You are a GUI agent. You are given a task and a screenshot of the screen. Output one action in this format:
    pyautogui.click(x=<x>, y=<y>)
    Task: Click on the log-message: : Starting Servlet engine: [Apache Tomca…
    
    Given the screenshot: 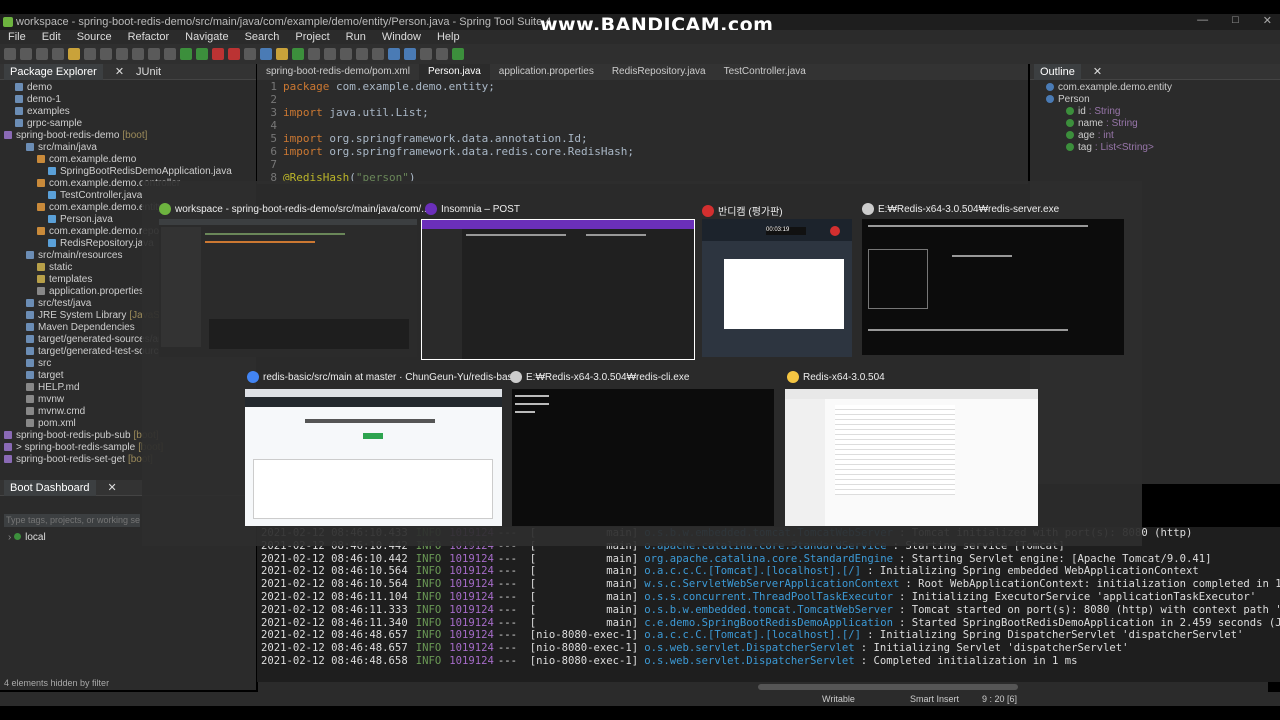 What is the action you would take?
    pyautogui.click(x=1055, y=558)
    